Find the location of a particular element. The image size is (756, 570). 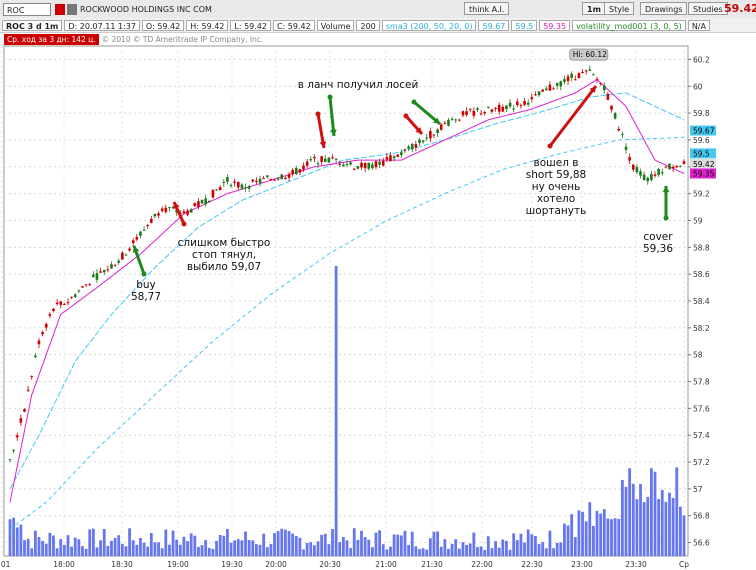

studies-button: Studies is located at coordinates (708, 8).